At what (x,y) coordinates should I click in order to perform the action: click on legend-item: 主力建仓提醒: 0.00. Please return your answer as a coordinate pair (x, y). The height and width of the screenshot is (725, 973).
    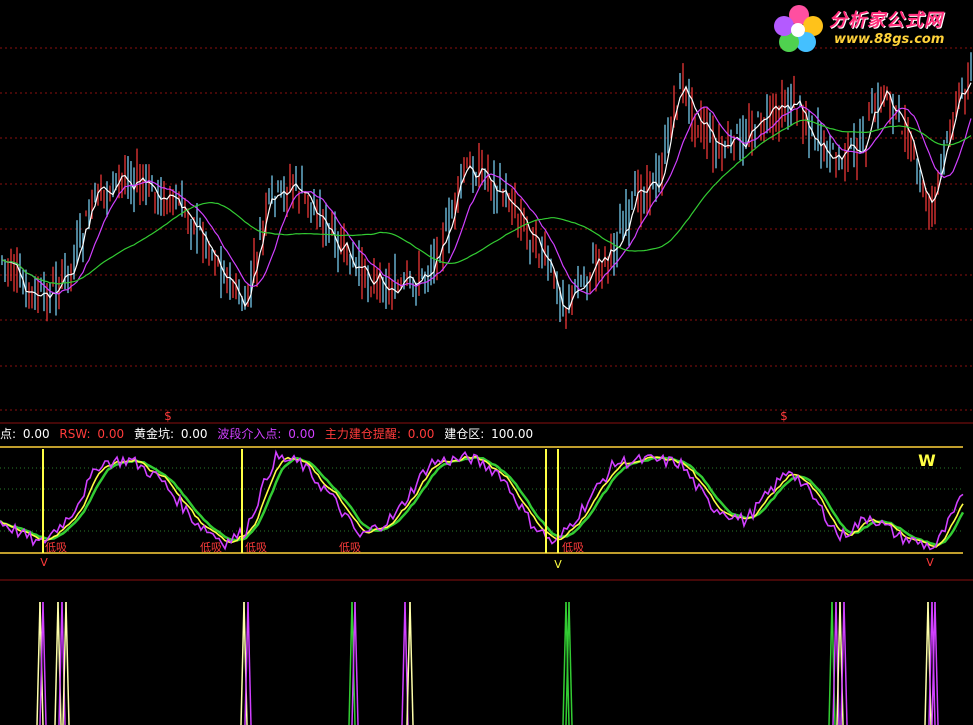
    Looking at the image, I should click on (379, 434).